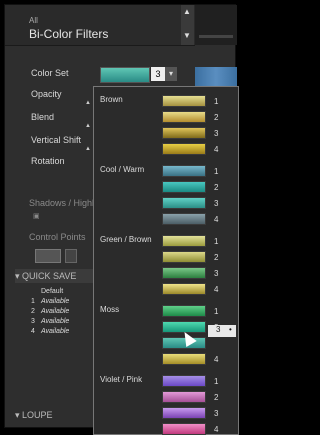 This screenshot has height=435, width=320. I want to click on blend-slider-handle: ▲, so click(88, 126).